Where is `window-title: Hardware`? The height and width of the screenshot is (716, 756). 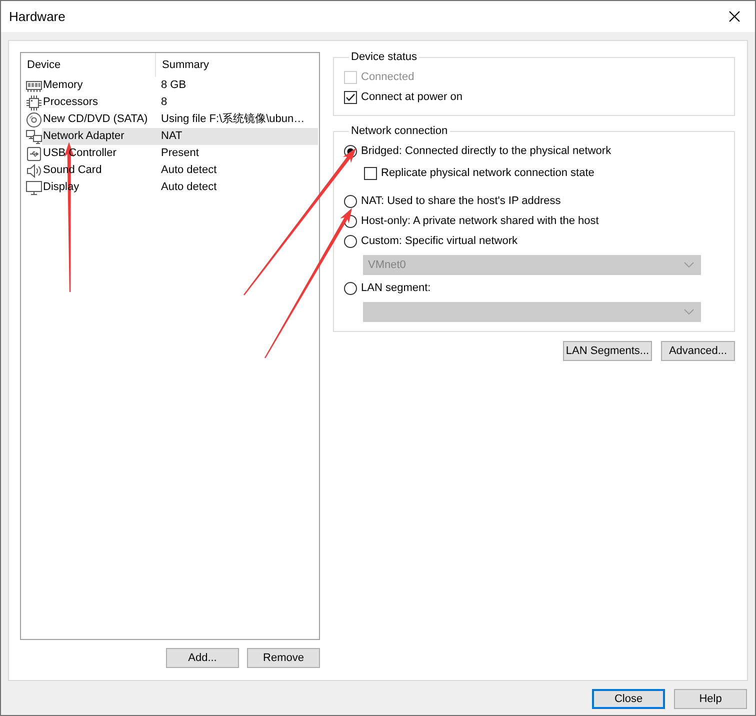 window-title: Hardware is located at coordinates (37, 17).